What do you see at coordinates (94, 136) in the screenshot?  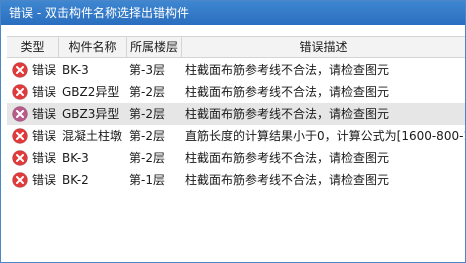 I see `cell-component-name: 混凝土柱墩` at bounding box center [94, 136].